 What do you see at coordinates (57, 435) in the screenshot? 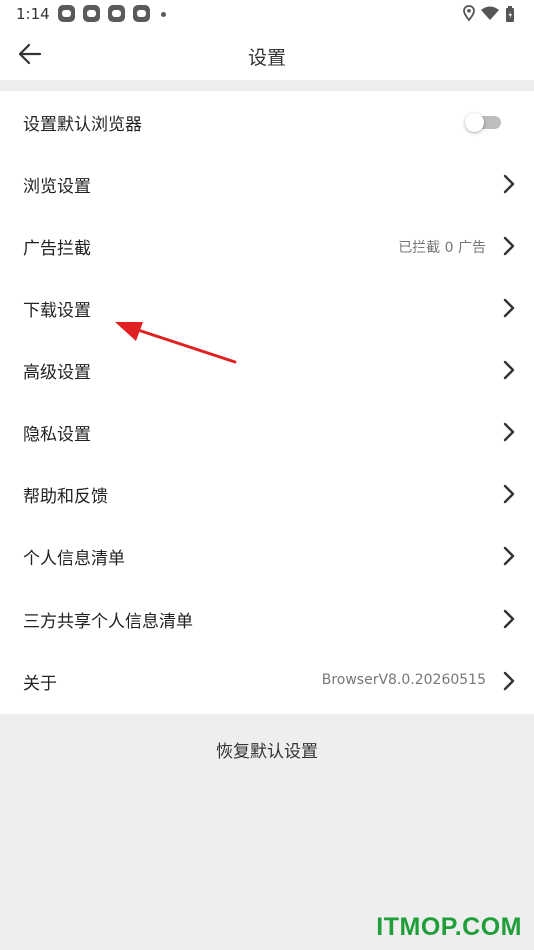
I see `settings-row-label: 隐私设置` at bounding box center [57, 435].